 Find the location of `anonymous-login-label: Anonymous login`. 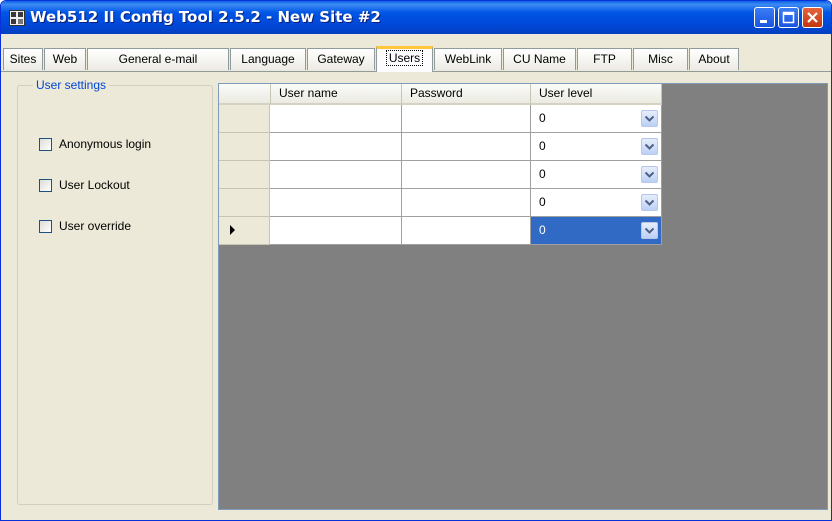

anonymous-login-label: Anonymous login is located at coordinates (105, 144).